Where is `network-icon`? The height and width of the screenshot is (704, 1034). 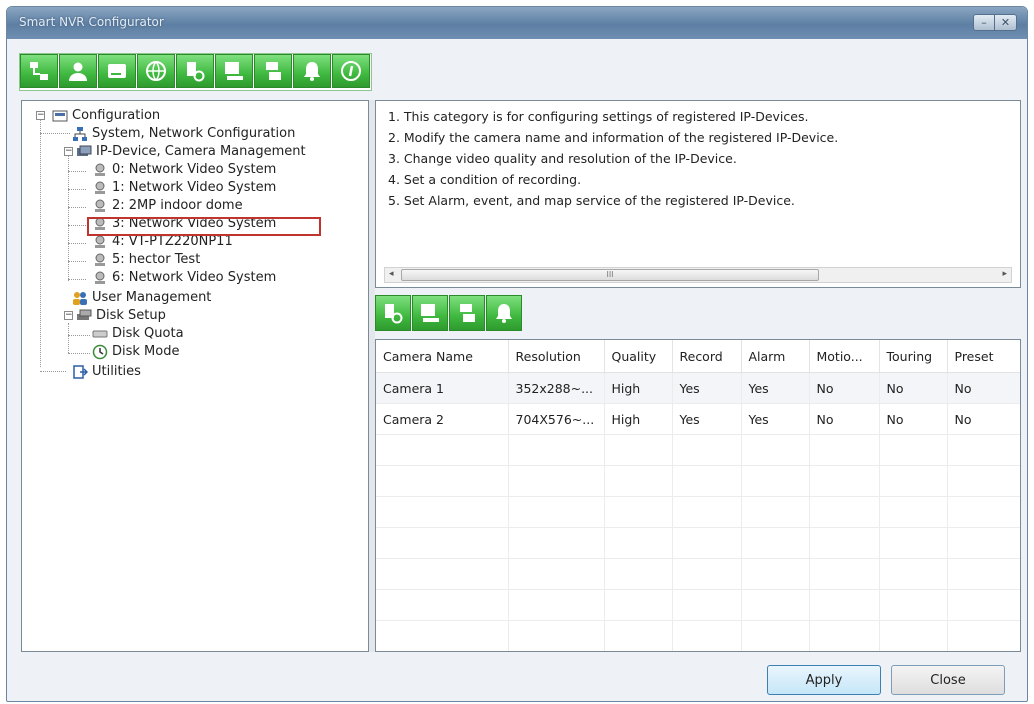
network-icon is located at coordinates (80, 134).